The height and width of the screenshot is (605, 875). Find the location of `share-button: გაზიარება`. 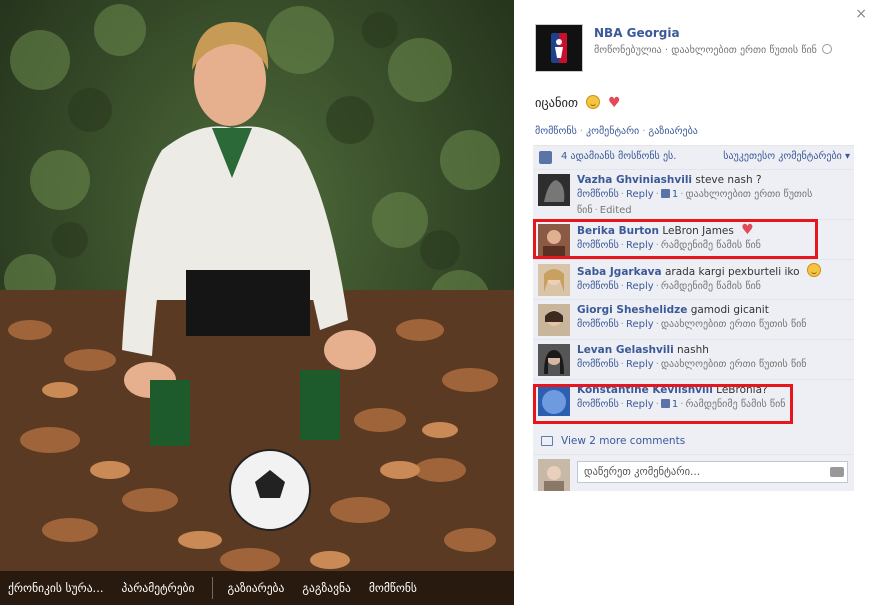

share-button: გაზიარება is located at coordinates (255, 588).